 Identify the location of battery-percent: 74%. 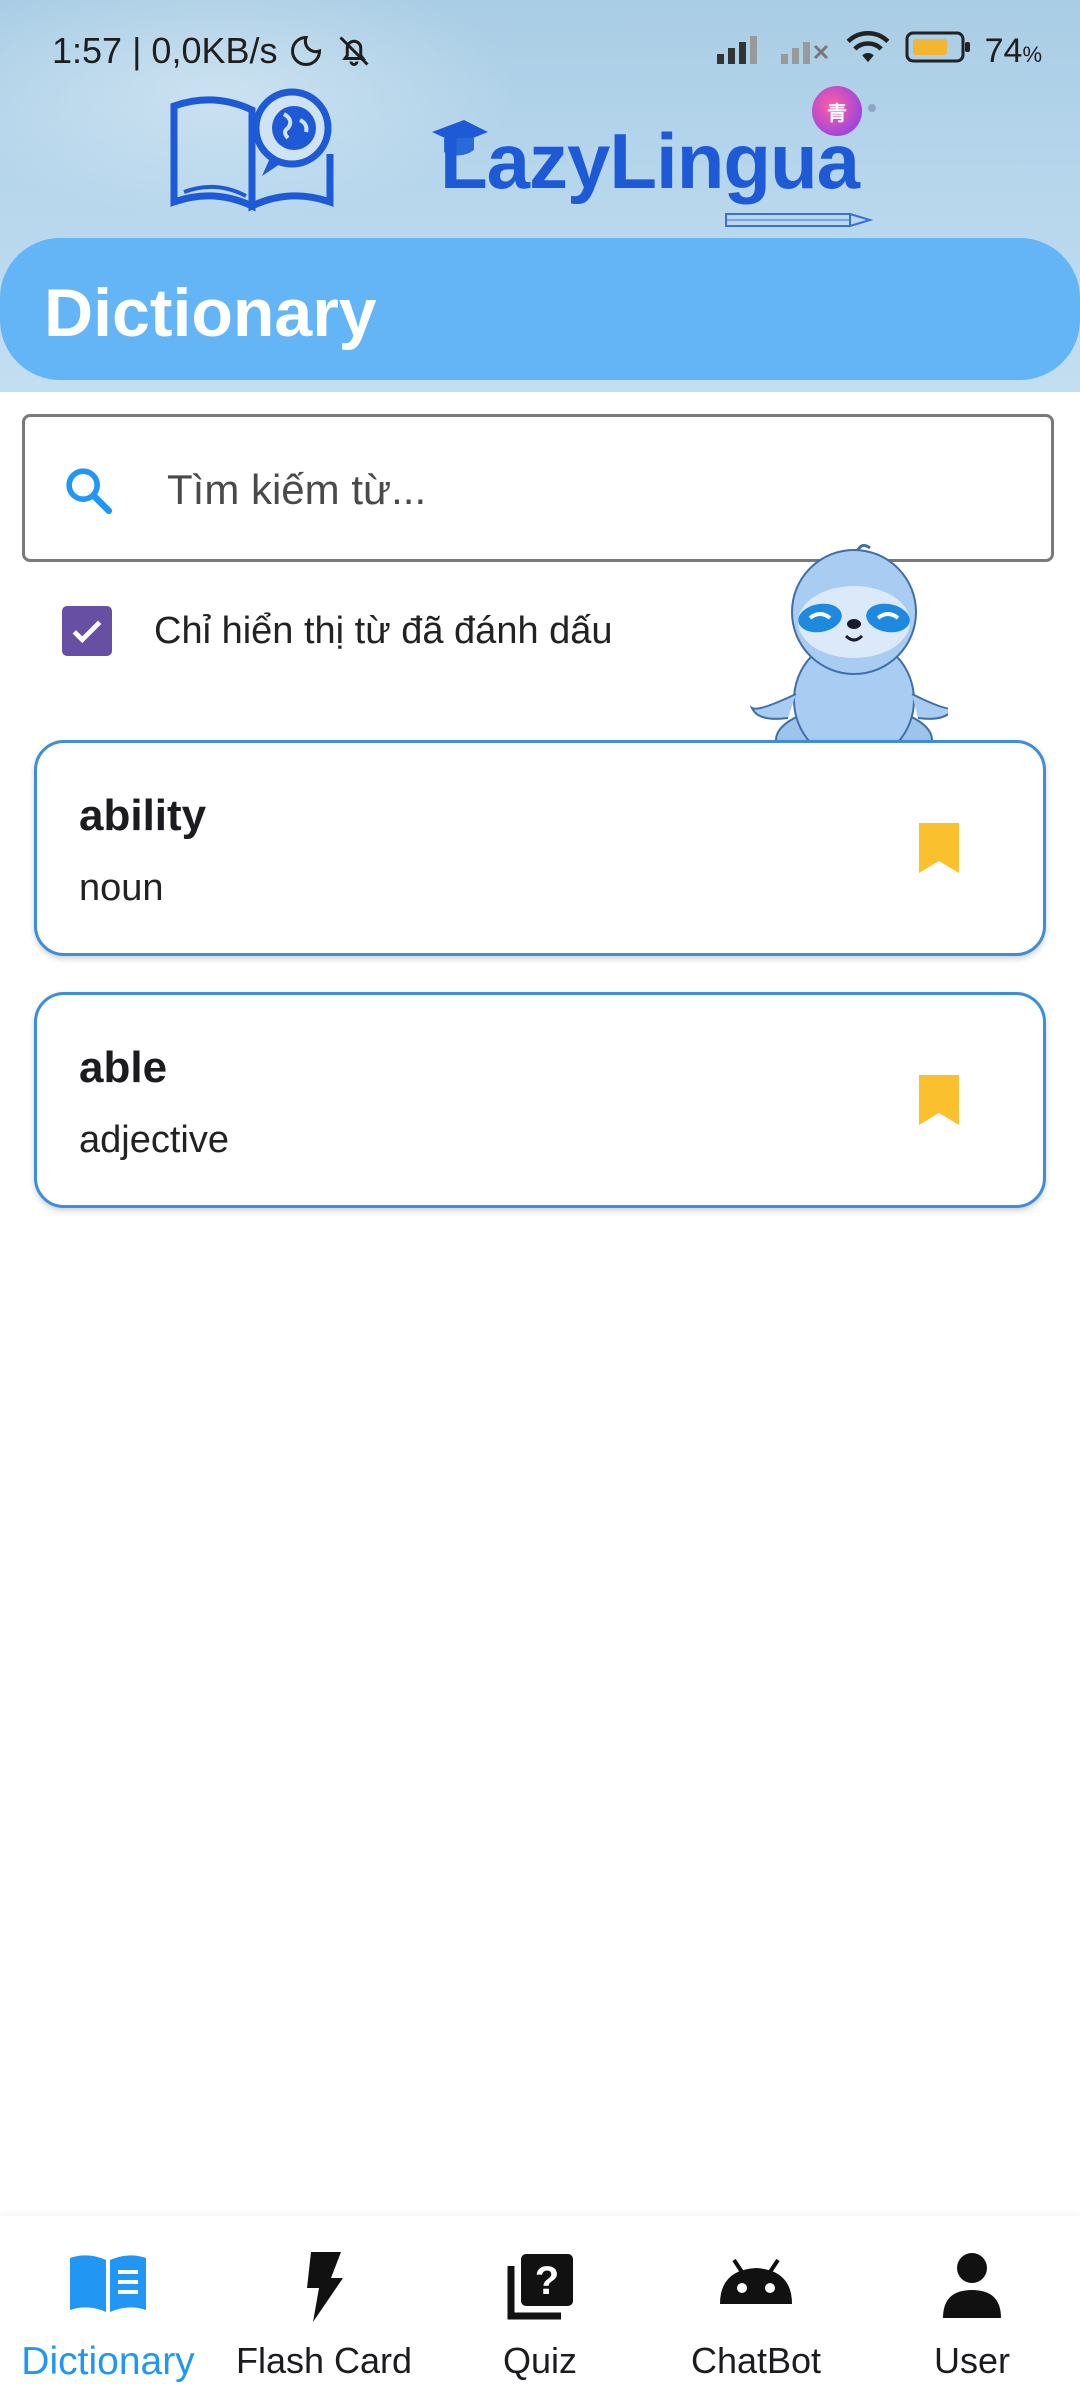
(1013, 51).